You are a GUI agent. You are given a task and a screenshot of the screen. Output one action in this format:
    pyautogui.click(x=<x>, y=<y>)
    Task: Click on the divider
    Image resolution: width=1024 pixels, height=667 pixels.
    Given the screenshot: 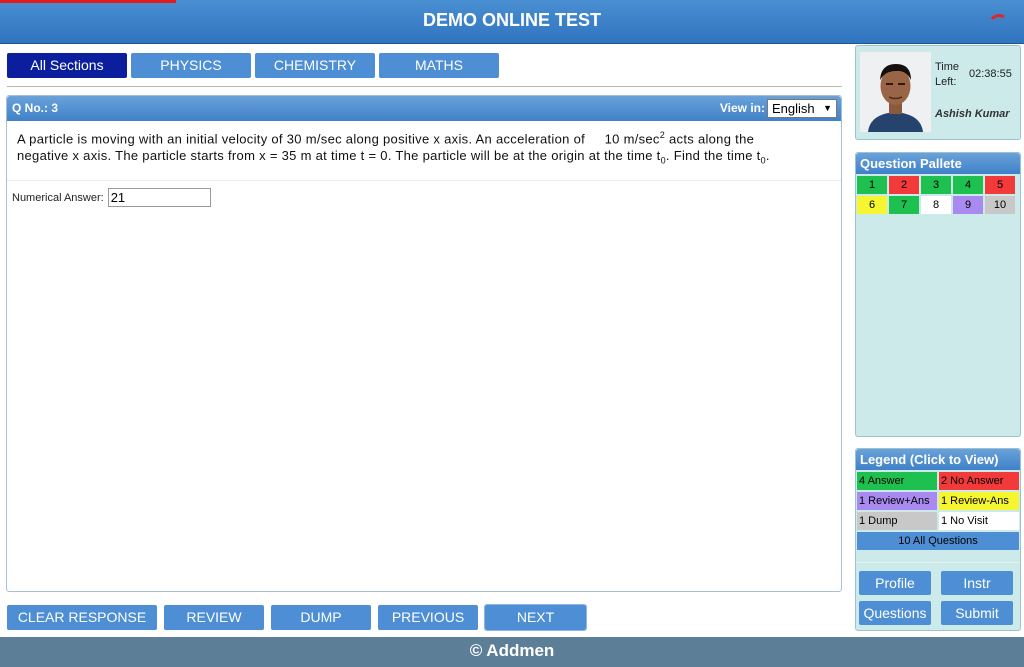 What is the action you would take?
    pyautogui.click(x=424, y=86)
    